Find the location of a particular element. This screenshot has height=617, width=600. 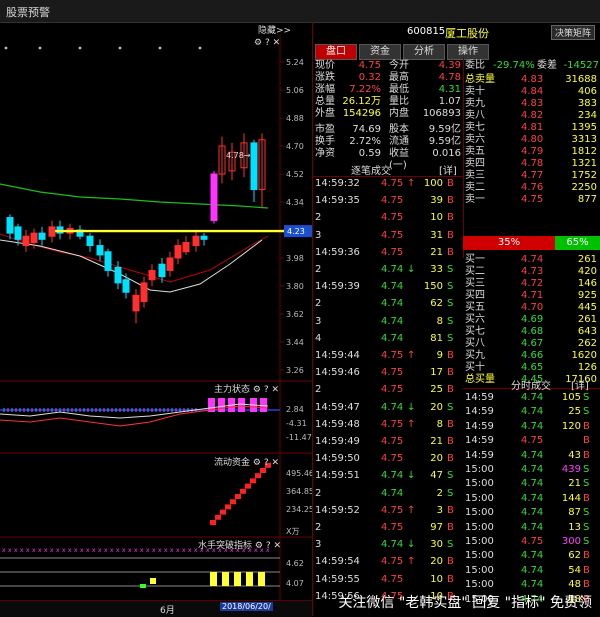

commission-ratio-label: 委比 is located at coordinates (475, 65).